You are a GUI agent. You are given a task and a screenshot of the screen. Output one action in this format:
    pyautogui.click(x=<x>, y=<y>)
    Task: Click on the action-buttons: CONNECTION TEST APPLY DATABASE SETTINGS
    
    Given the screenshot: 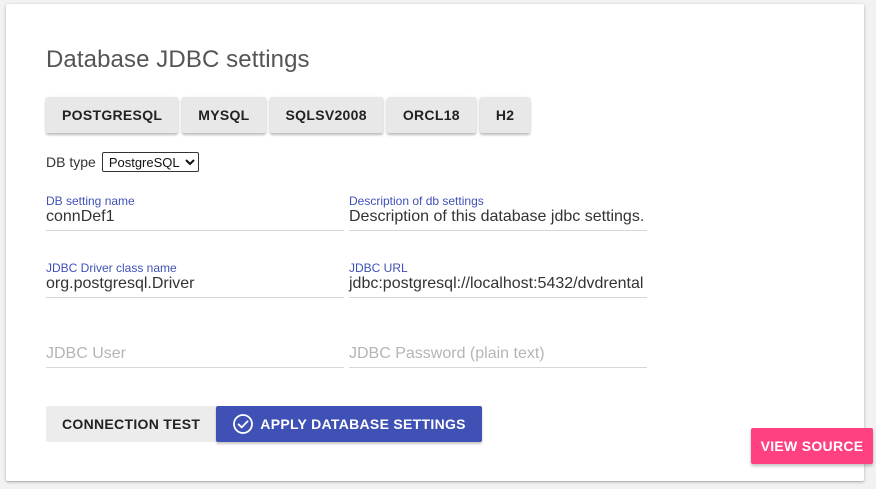 What is the action you would take?
    pyautogui.click(x=264, y=424)
    